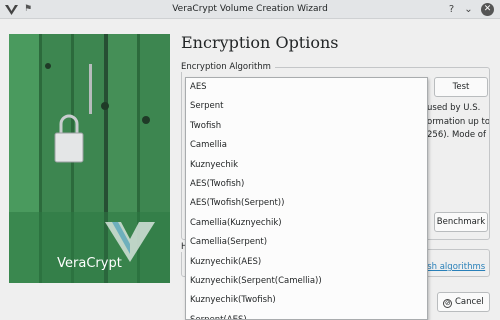  I want to click on dropdown-item-serpent-aes: Serpent(AES), so click(306, 315).